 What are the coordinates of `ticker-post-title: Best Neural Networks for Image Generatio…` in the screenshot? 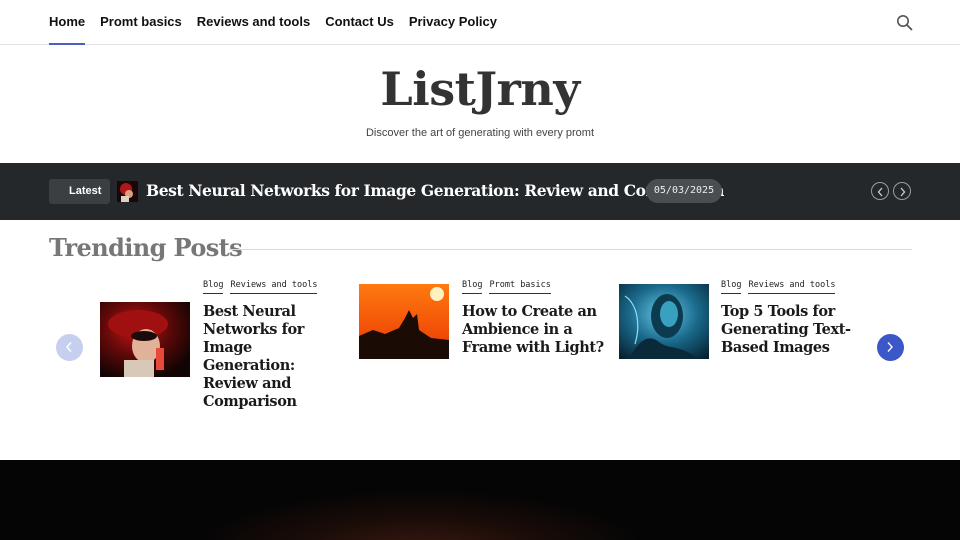 It's located at (435, 190).